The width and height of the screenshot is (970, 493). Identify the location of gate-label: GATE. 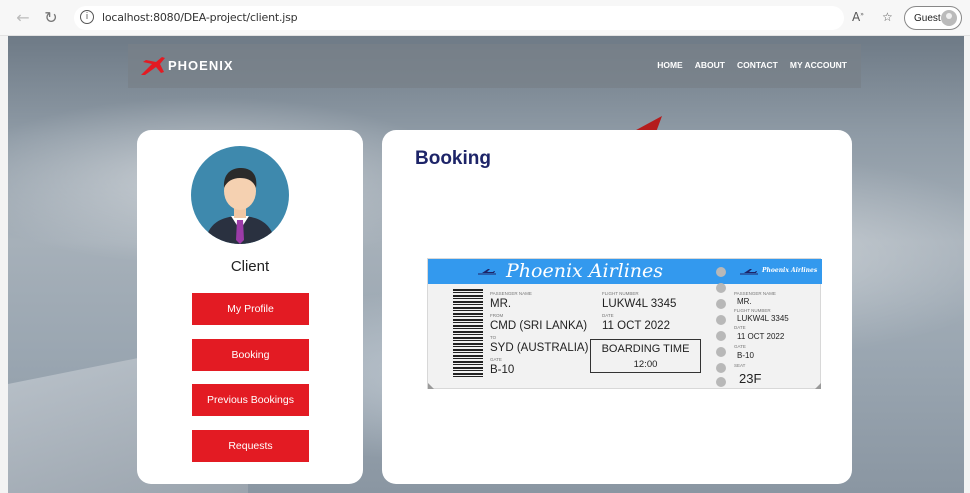
(496, 359).